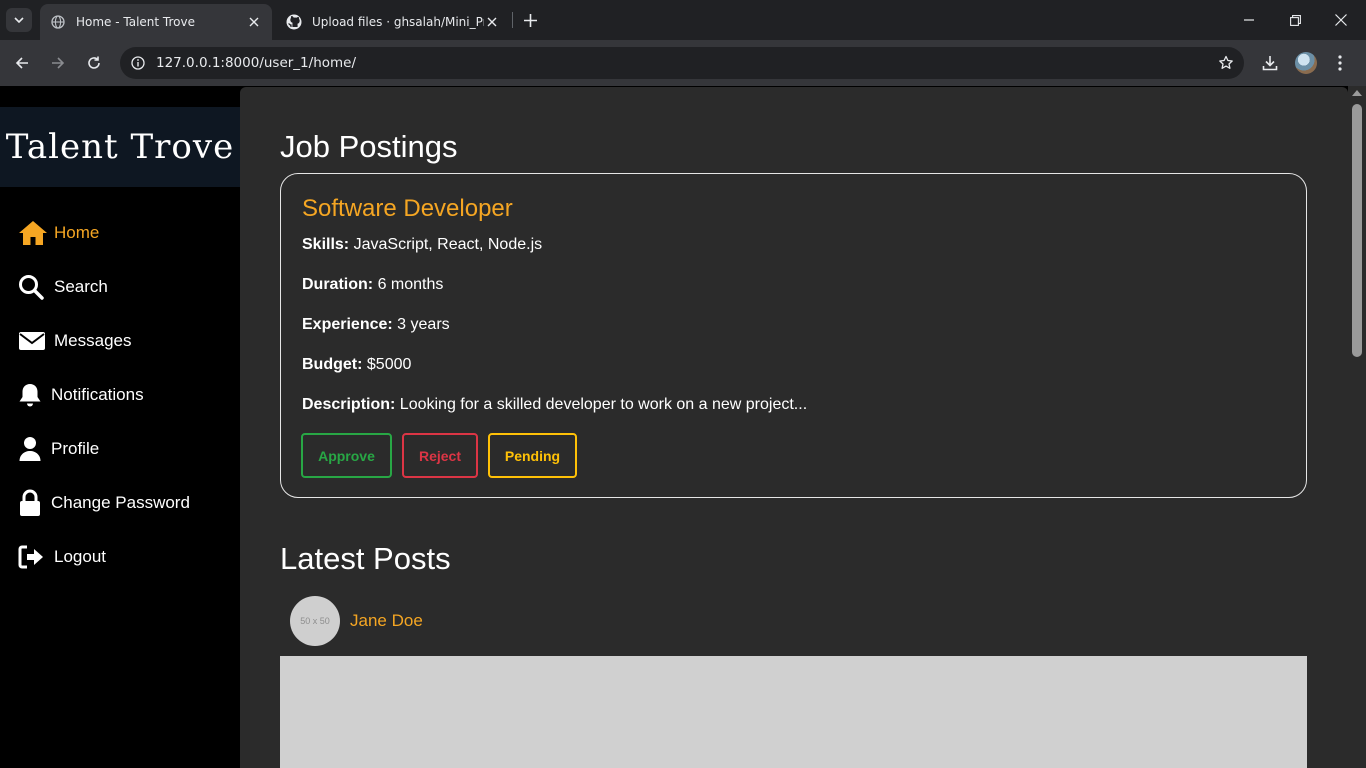 The width and height of the screenshot is (1366, 768). I want to click on sidebar-item-label: Home, so click(77, 232).